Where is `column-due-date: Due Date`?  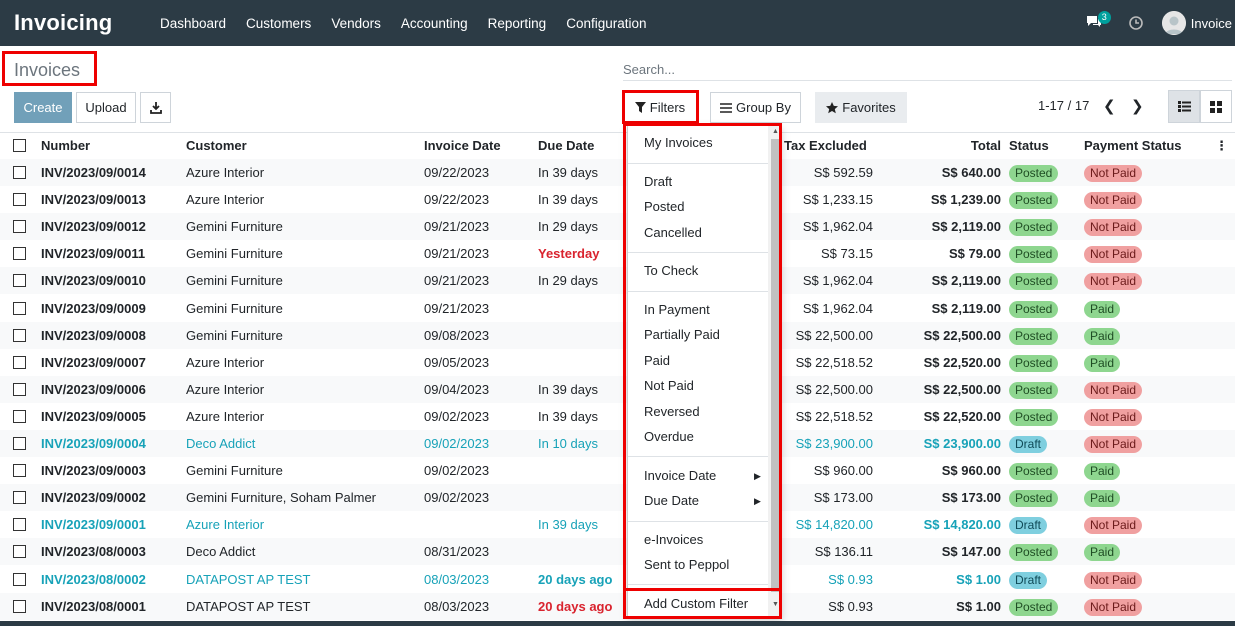 column-due-date: Due Date is located at coordinates (566, 145).